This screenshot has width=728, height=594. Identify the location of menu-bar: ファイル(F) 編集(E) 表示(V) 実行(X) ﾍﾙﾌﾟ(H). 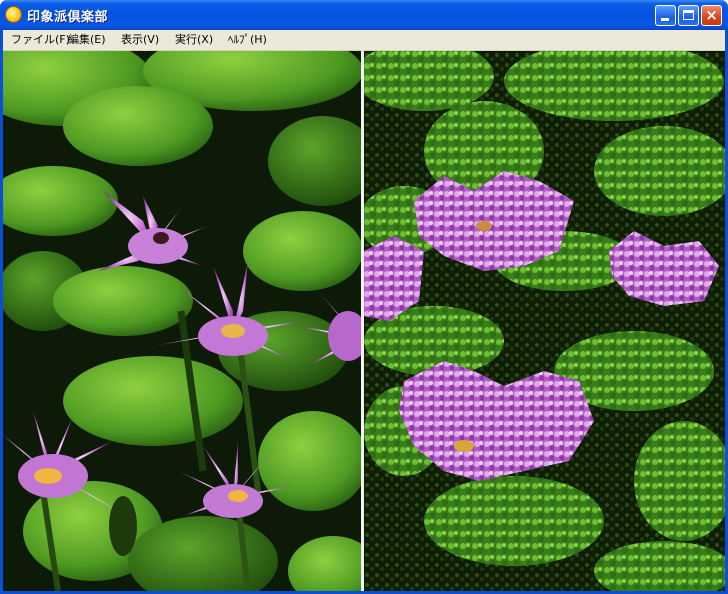
(364, 40).